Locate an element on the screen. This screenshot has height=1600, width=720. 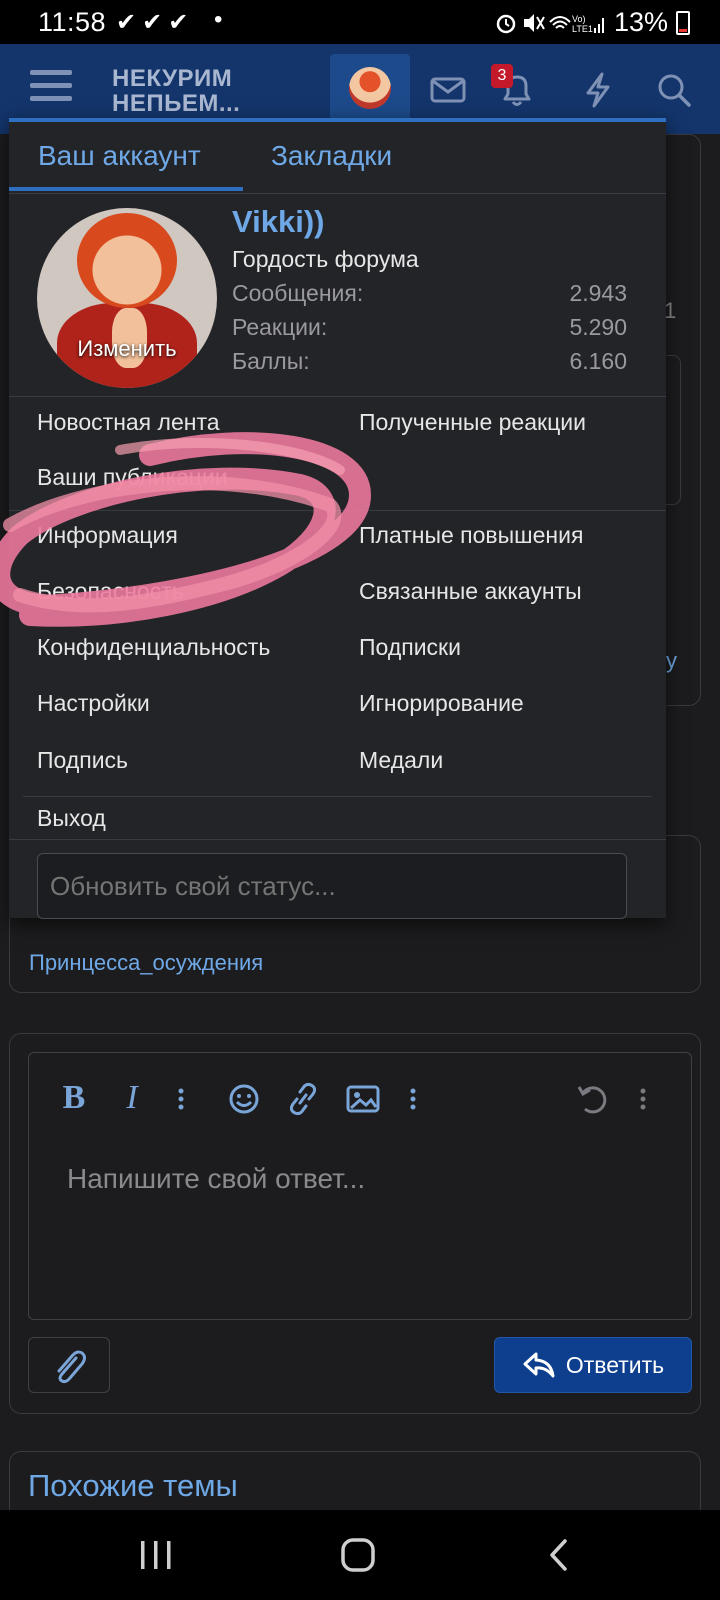
bold-icon: B is located at coordinates (74, 1099).